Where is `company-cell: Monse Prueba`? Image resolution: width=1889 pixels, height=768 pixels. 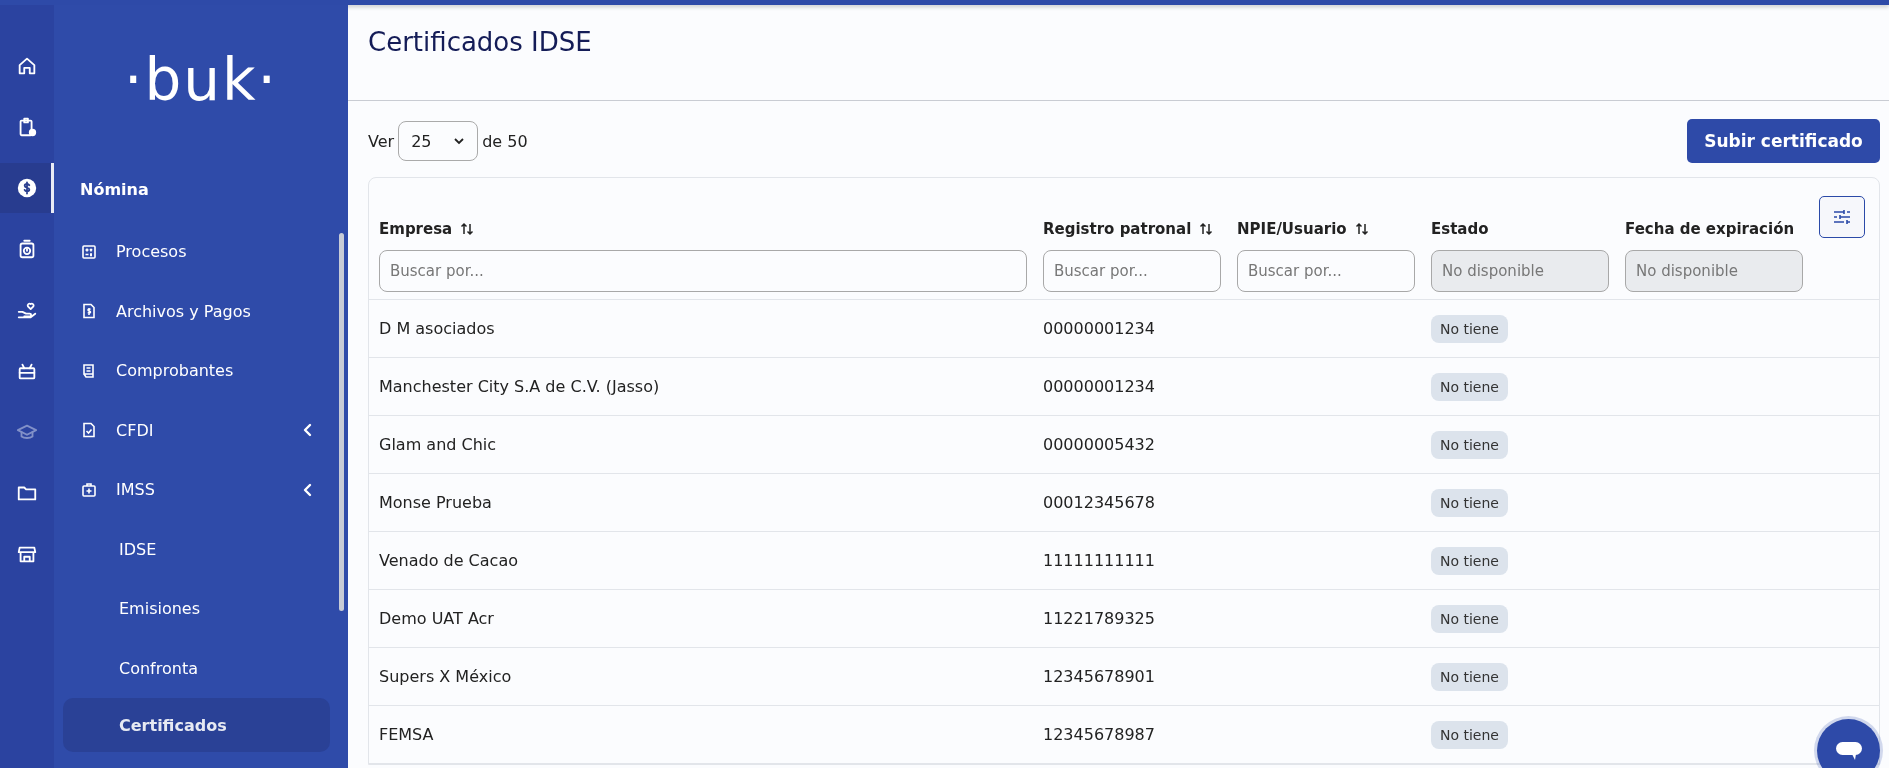 company-cell: Monse Prueba is located at coordinates (435, 502).